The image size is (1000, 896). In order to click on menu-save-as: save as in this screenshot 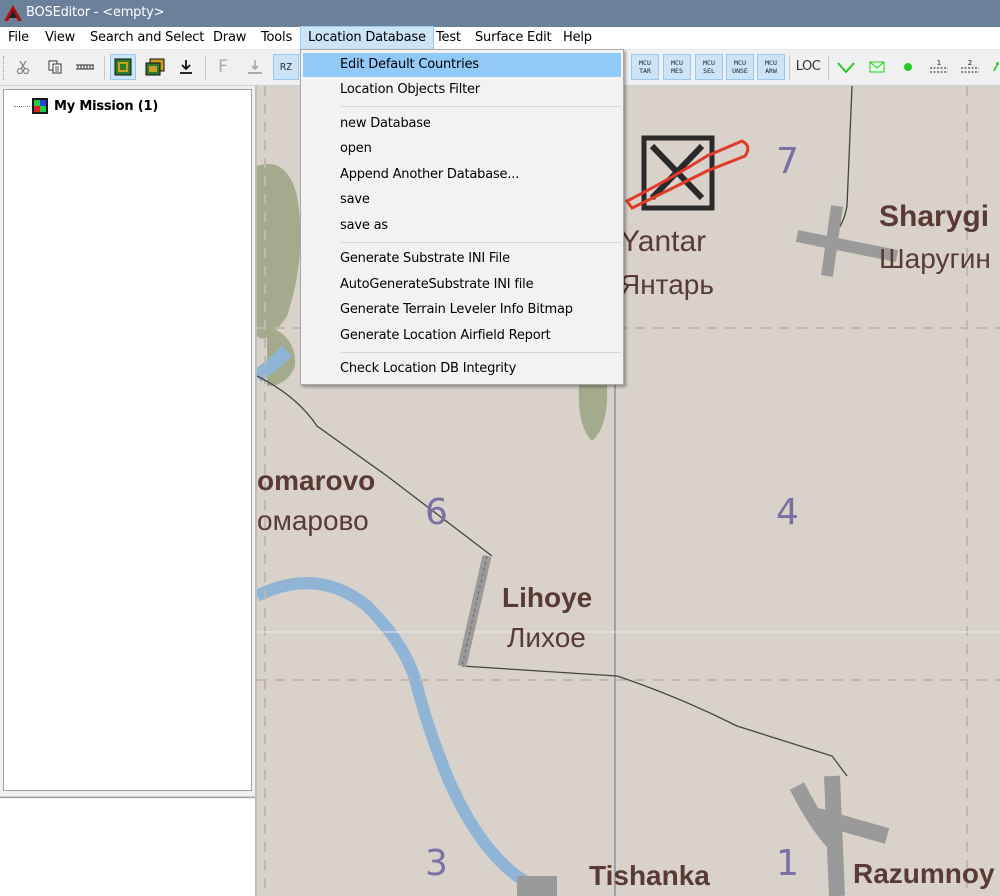, I will do `click(462, 226)`.